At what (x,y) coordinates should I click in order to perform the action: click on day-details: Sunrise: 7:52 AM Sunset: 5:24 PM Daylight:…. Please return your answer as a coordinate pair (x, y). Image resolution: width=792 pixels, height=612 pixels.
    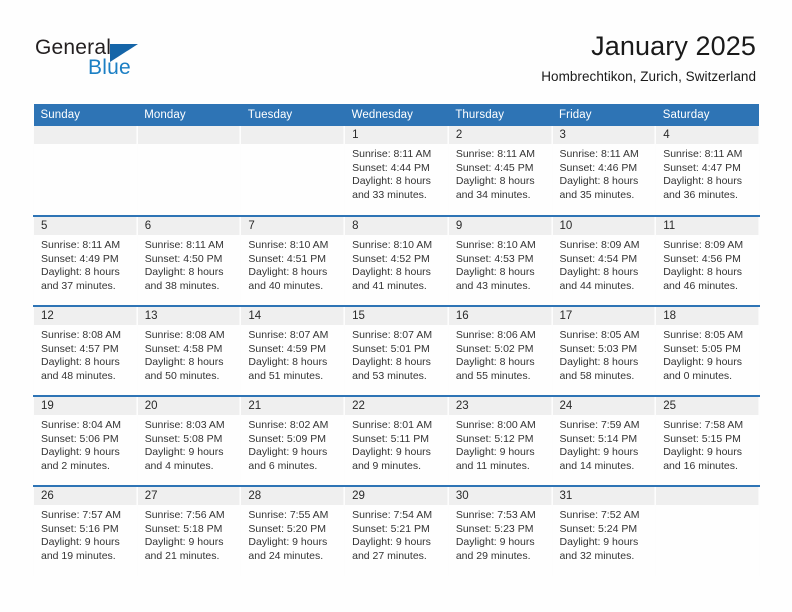
    Looking at the image, I should click on (604, 534).